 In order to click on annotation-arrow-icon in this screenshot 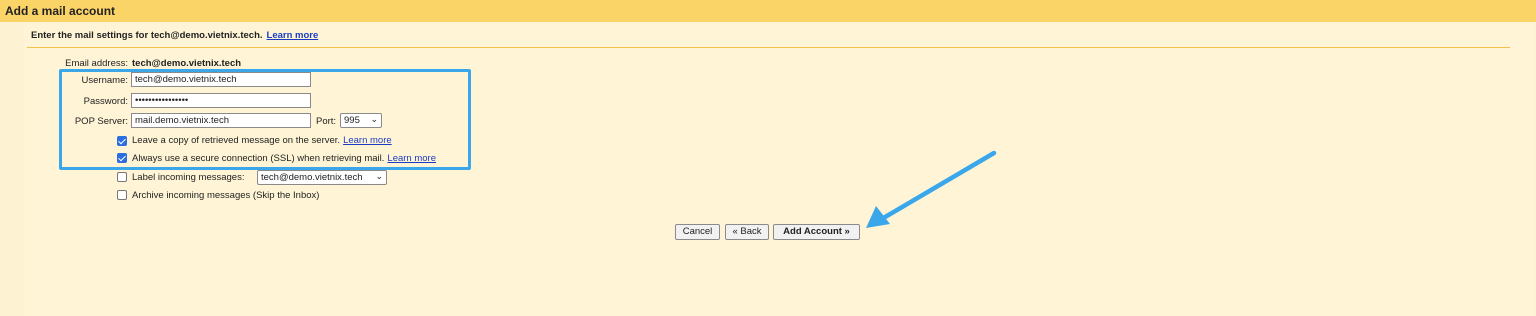, I will do `click(931, 189)`.